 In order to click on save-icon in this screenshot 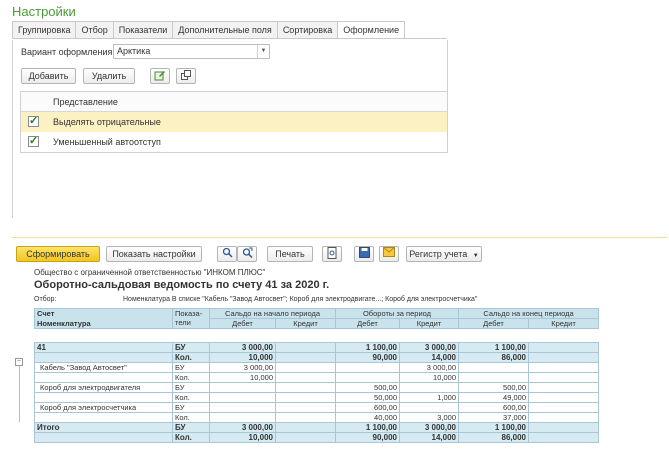, I will do `click(364, 254)`.